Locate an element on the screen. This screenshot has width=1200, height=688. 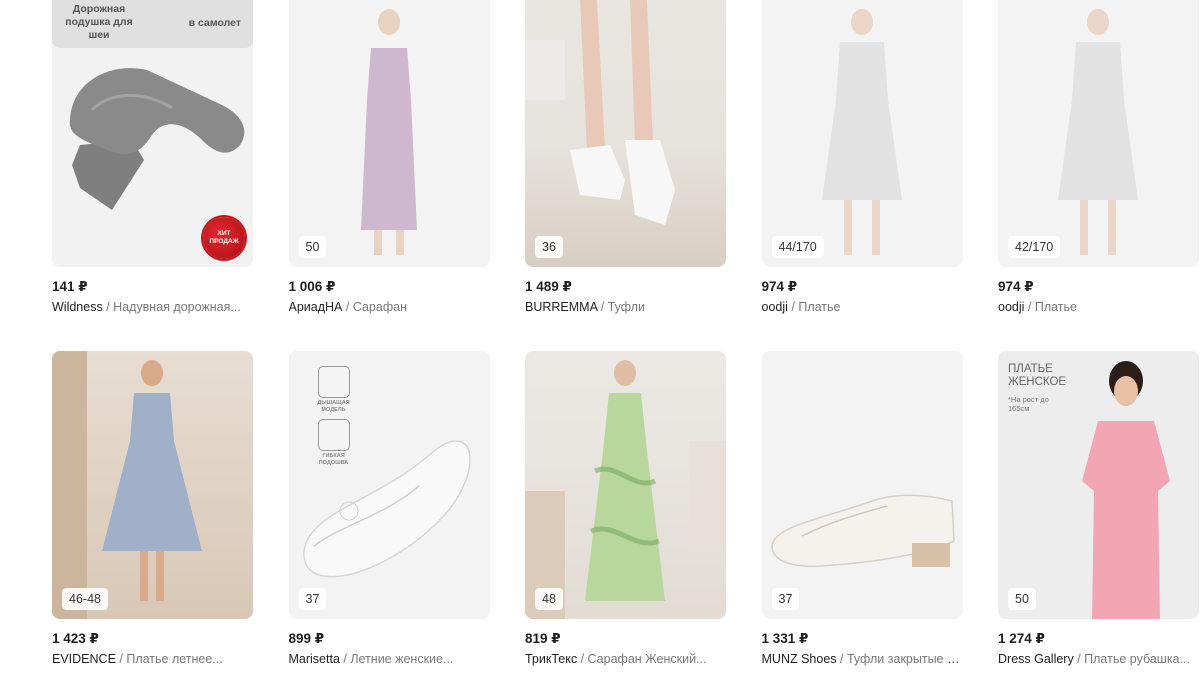
product-image: 36 is located at coordinates (625, 133).